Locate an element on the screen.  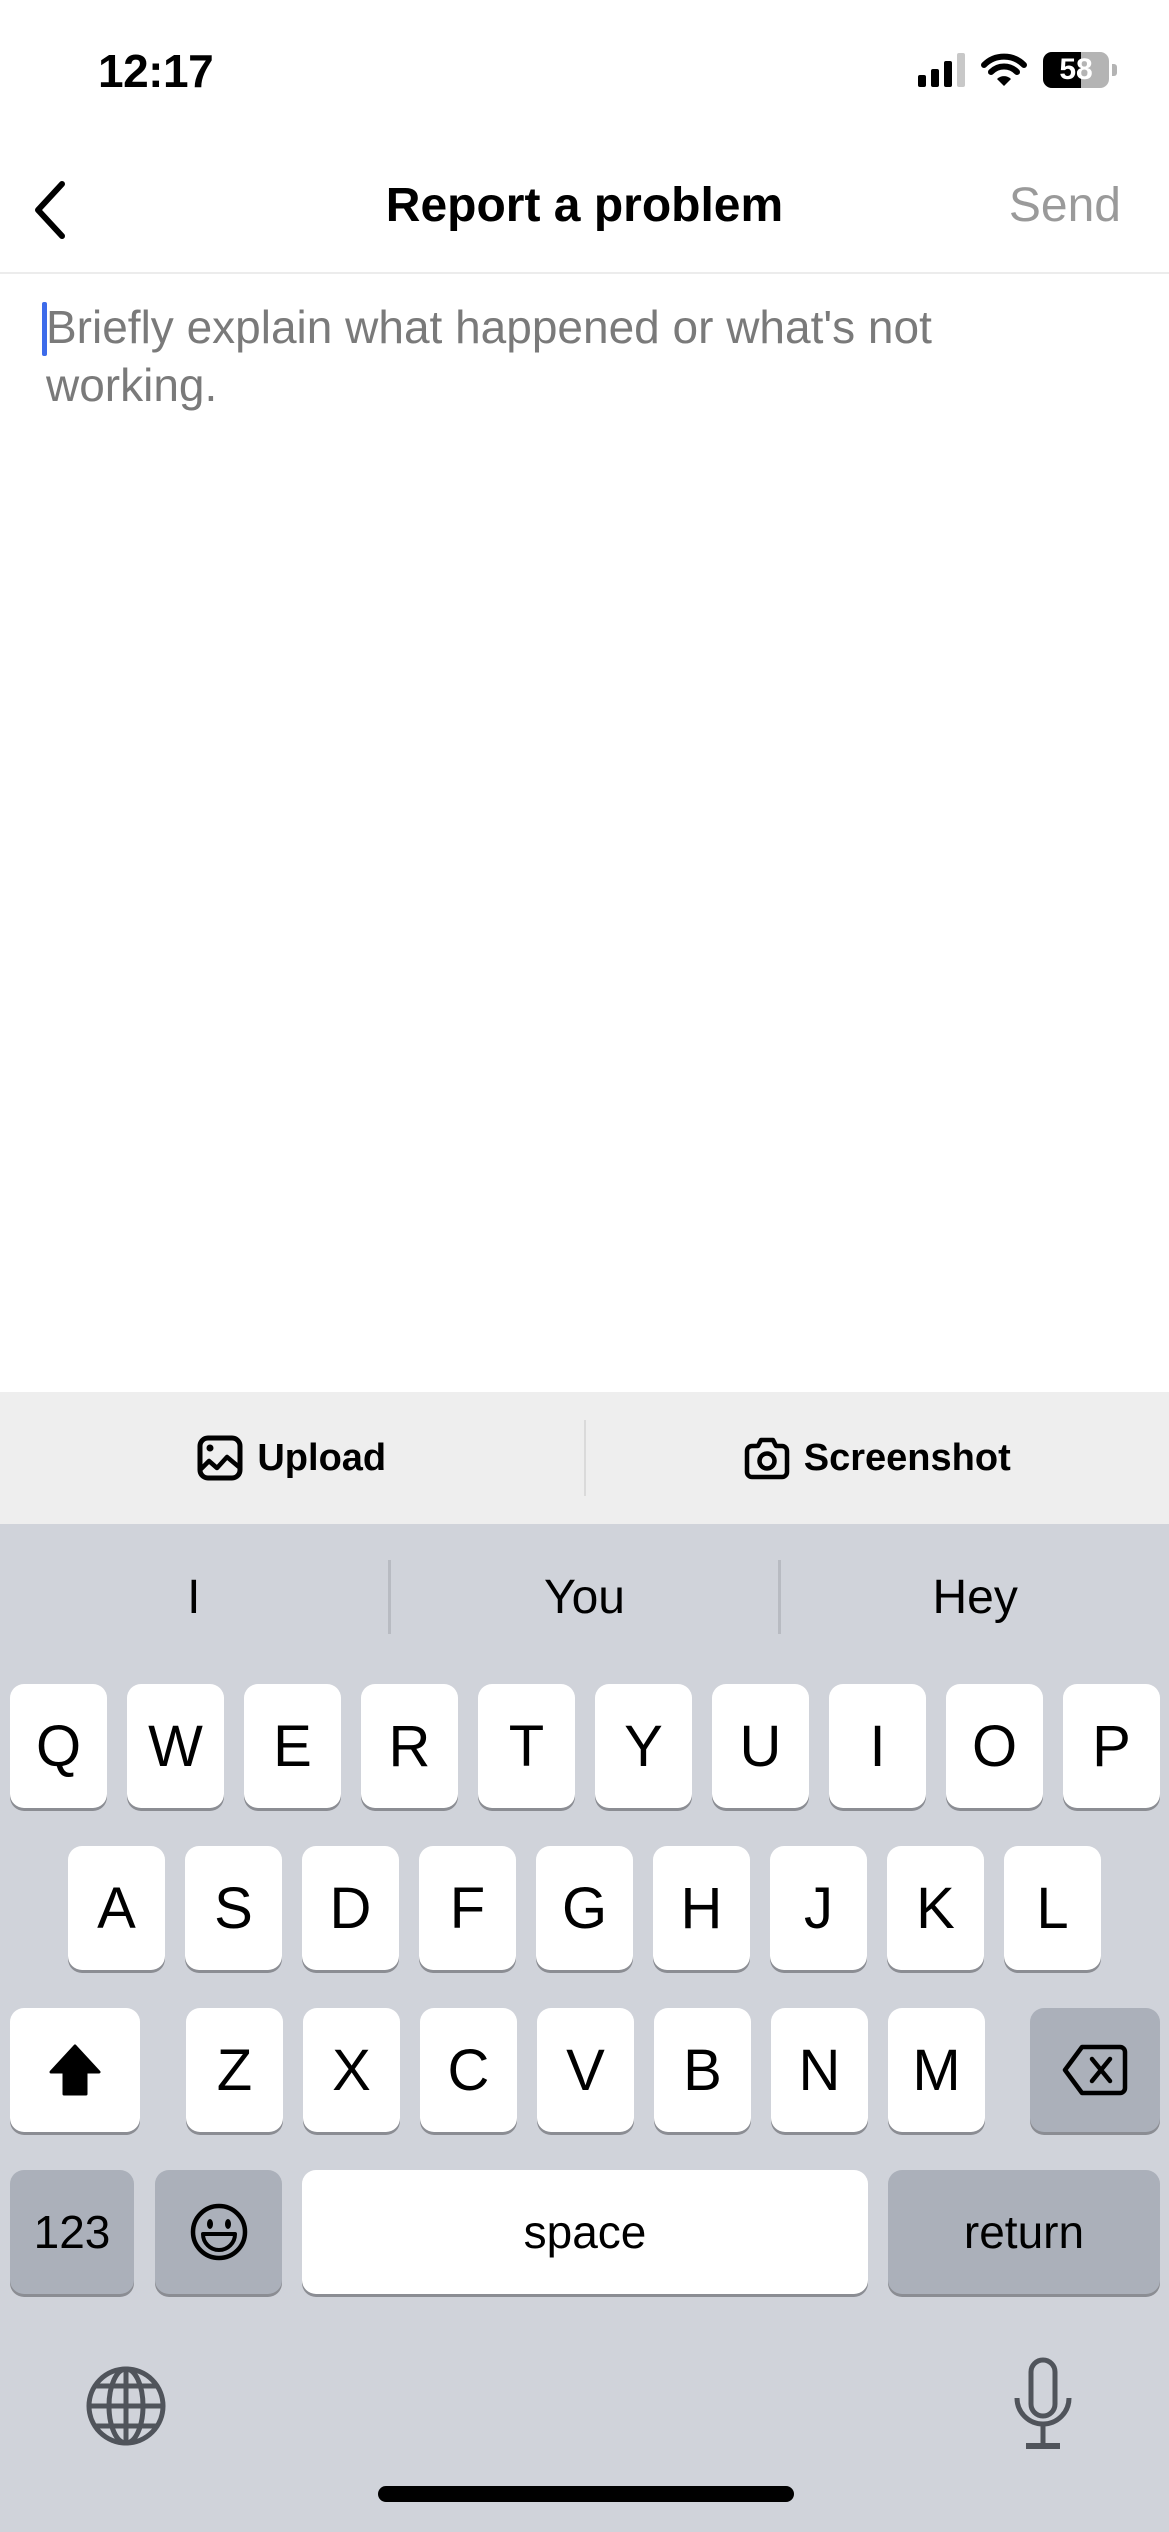
microphone-icon is located at coordinates (1043, 2403).